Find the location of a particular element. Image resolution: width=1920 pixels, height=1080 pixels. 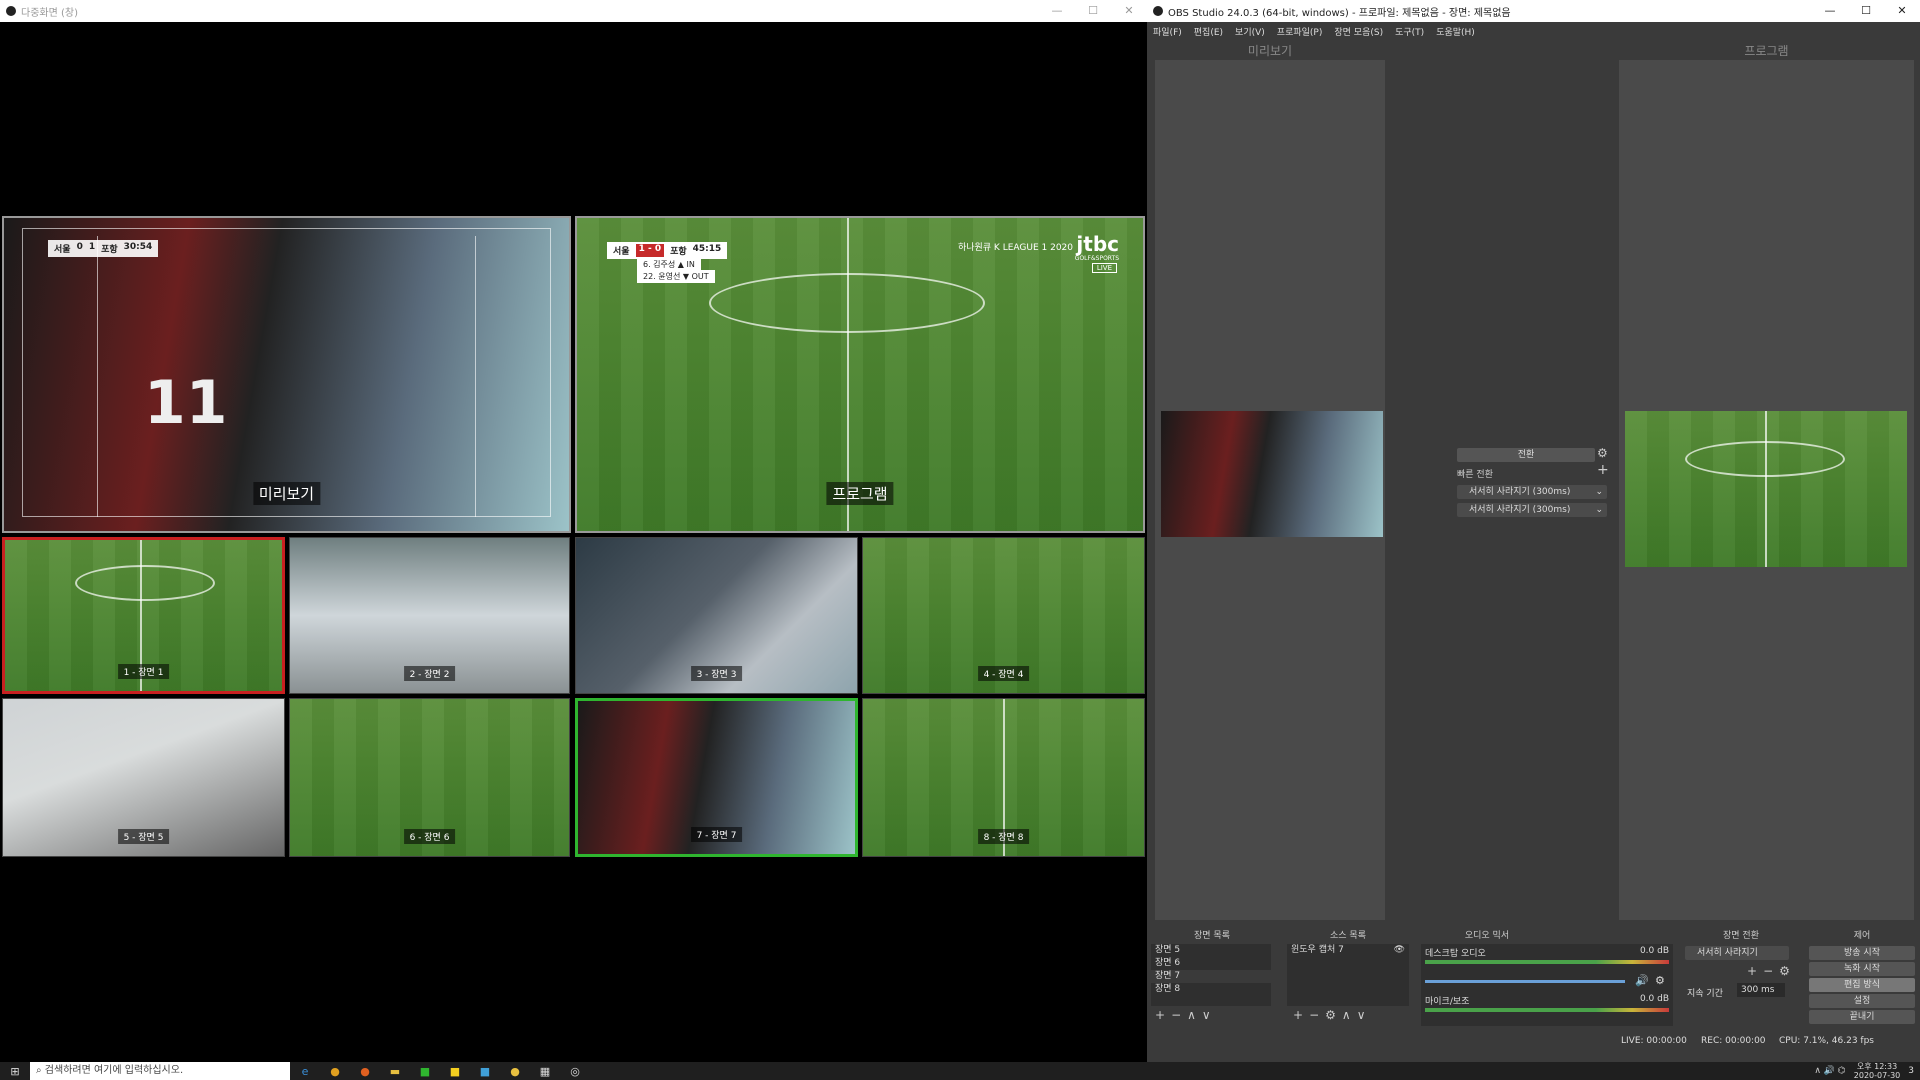

firefox-icon: ● is located at coordinates (365, 1071).